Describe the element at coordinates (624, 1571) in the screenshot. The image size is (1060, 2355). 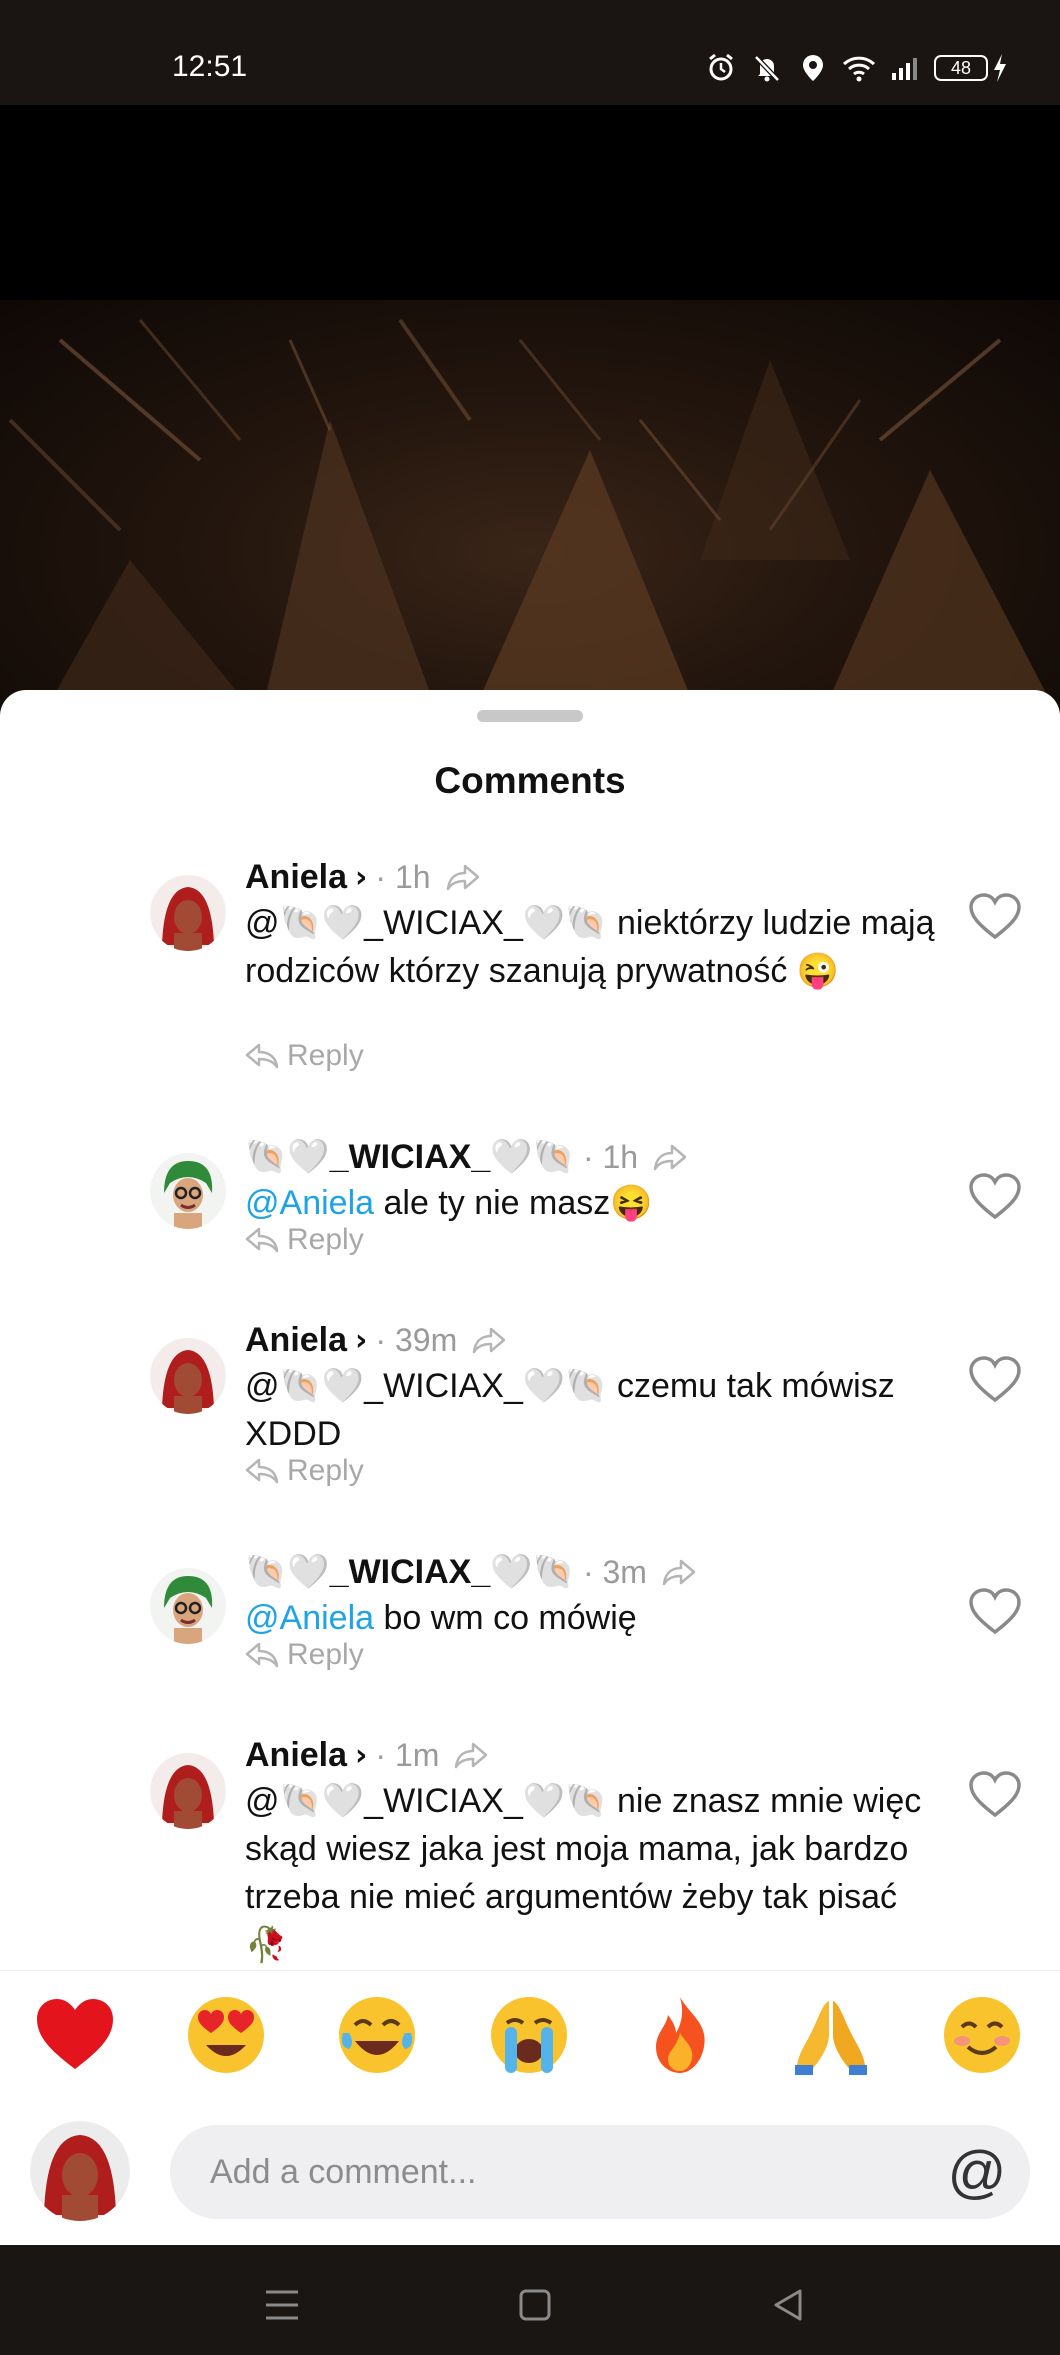
I see `comment-time-value: 3m` at that location.